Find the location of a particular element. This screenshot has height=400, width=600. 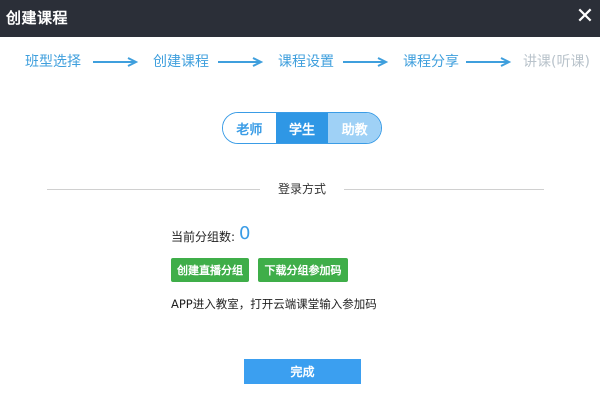

window-title: 创建课程 is located at coordinates (37, 18).